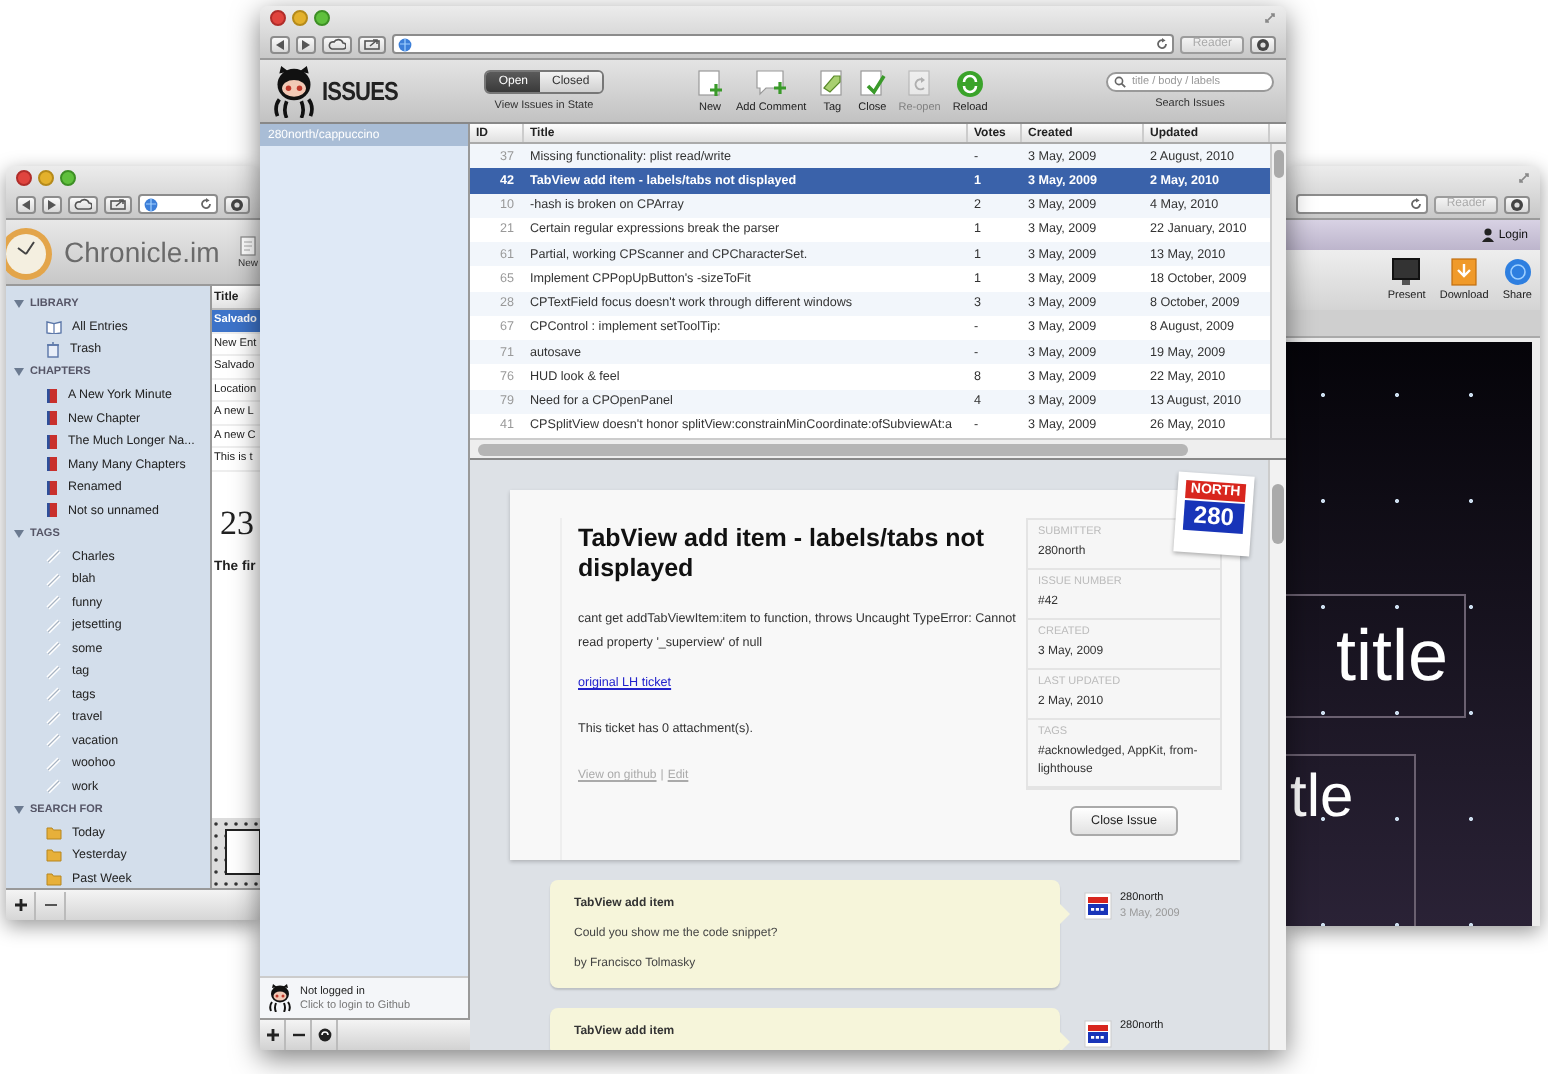 This screenshot has width=1548, height=1074. Describe the element at coordinates (32, 252) in the screenshot. I see `clock-logo-icon` at that location.